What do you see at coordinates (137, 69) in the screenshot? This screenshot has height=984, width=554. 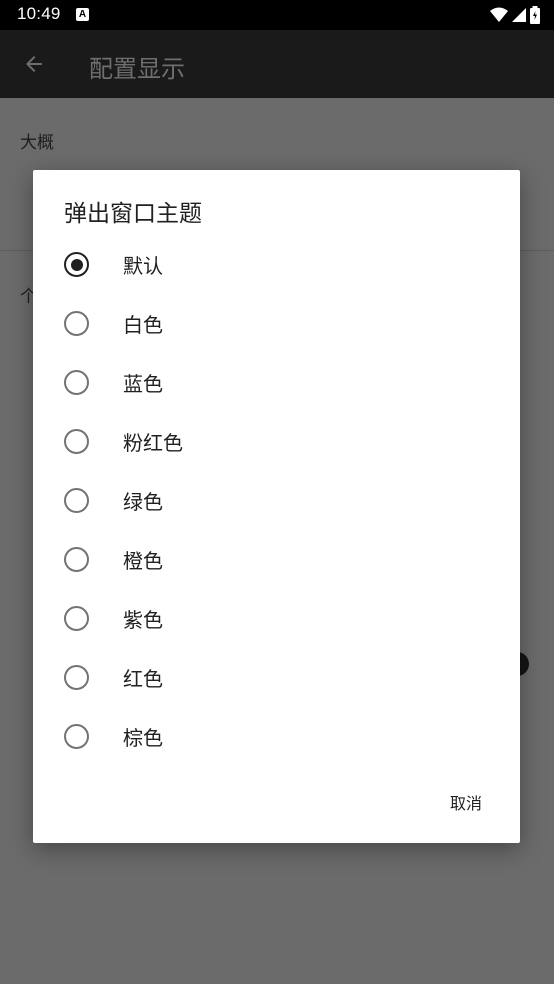 I see `page-title: 配置显示` at bounding box center [137, 69].